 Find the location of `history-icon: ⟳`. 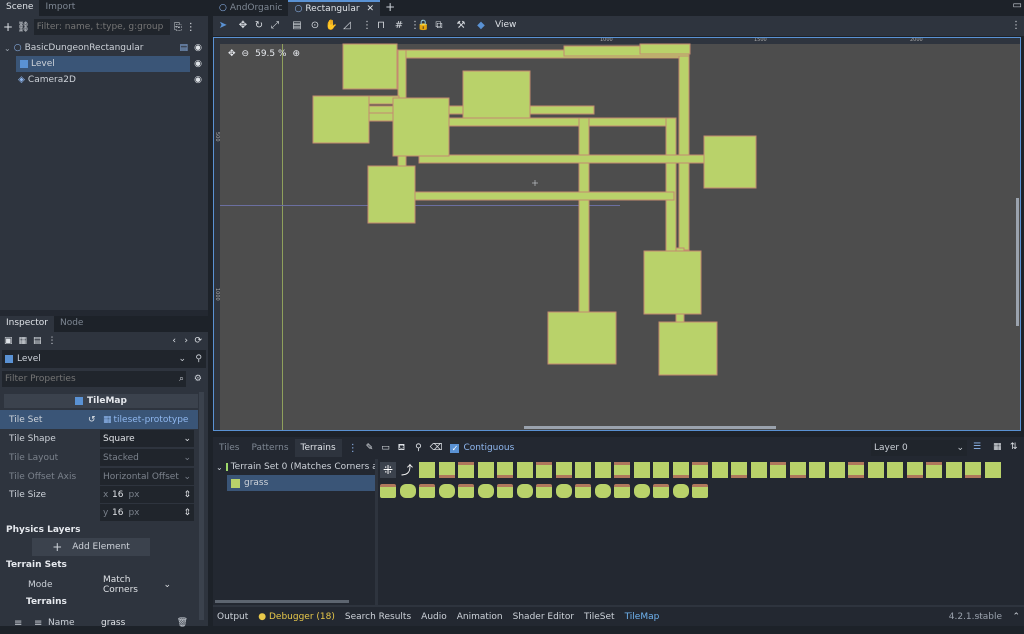

history-icon: ⟳ is located at coordinates (198, 341).